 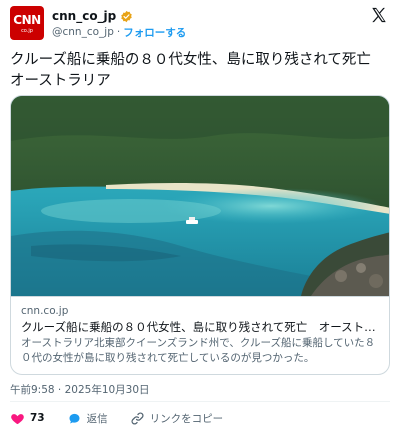 I want to click on reply-label: 返信, so click(x=97, y=418).